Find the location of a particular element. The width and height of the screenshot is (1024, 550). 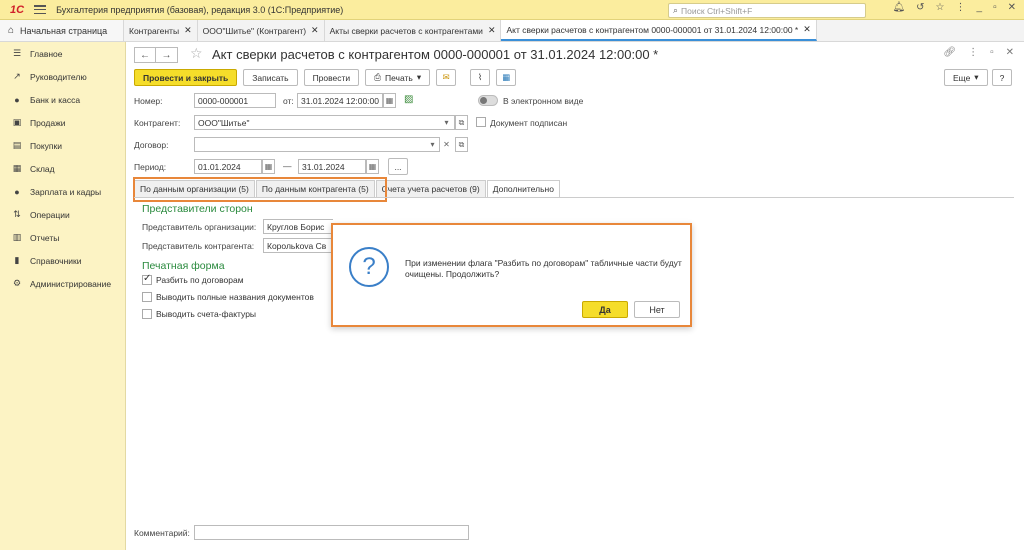

sidebar-item-bank: ● Банк и касса is located at coordinates (62, 99).